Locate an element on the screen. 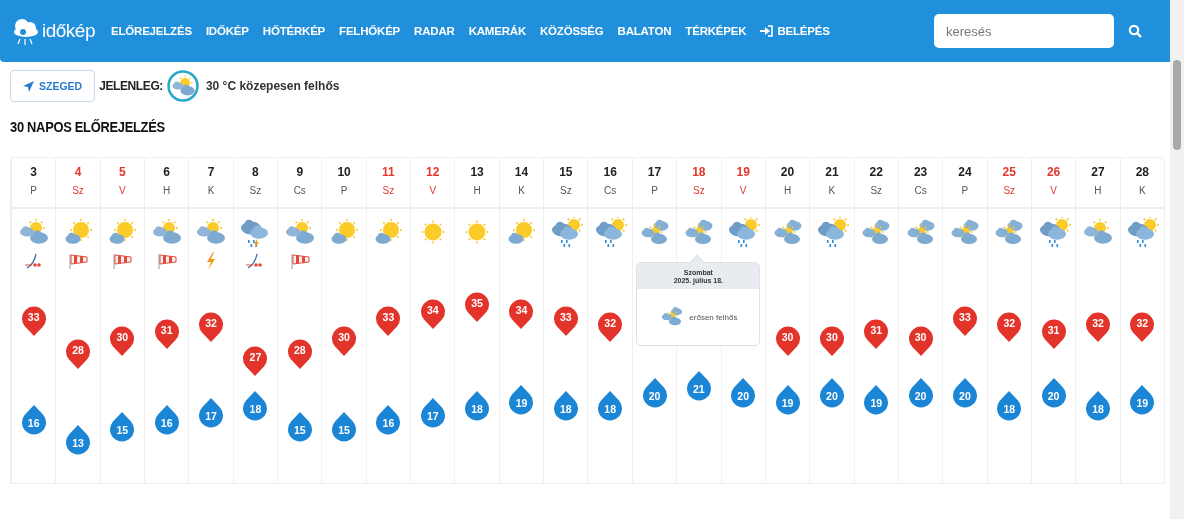  nav-link: KÖZÖSSÉG is located at coordinates (572, 31).